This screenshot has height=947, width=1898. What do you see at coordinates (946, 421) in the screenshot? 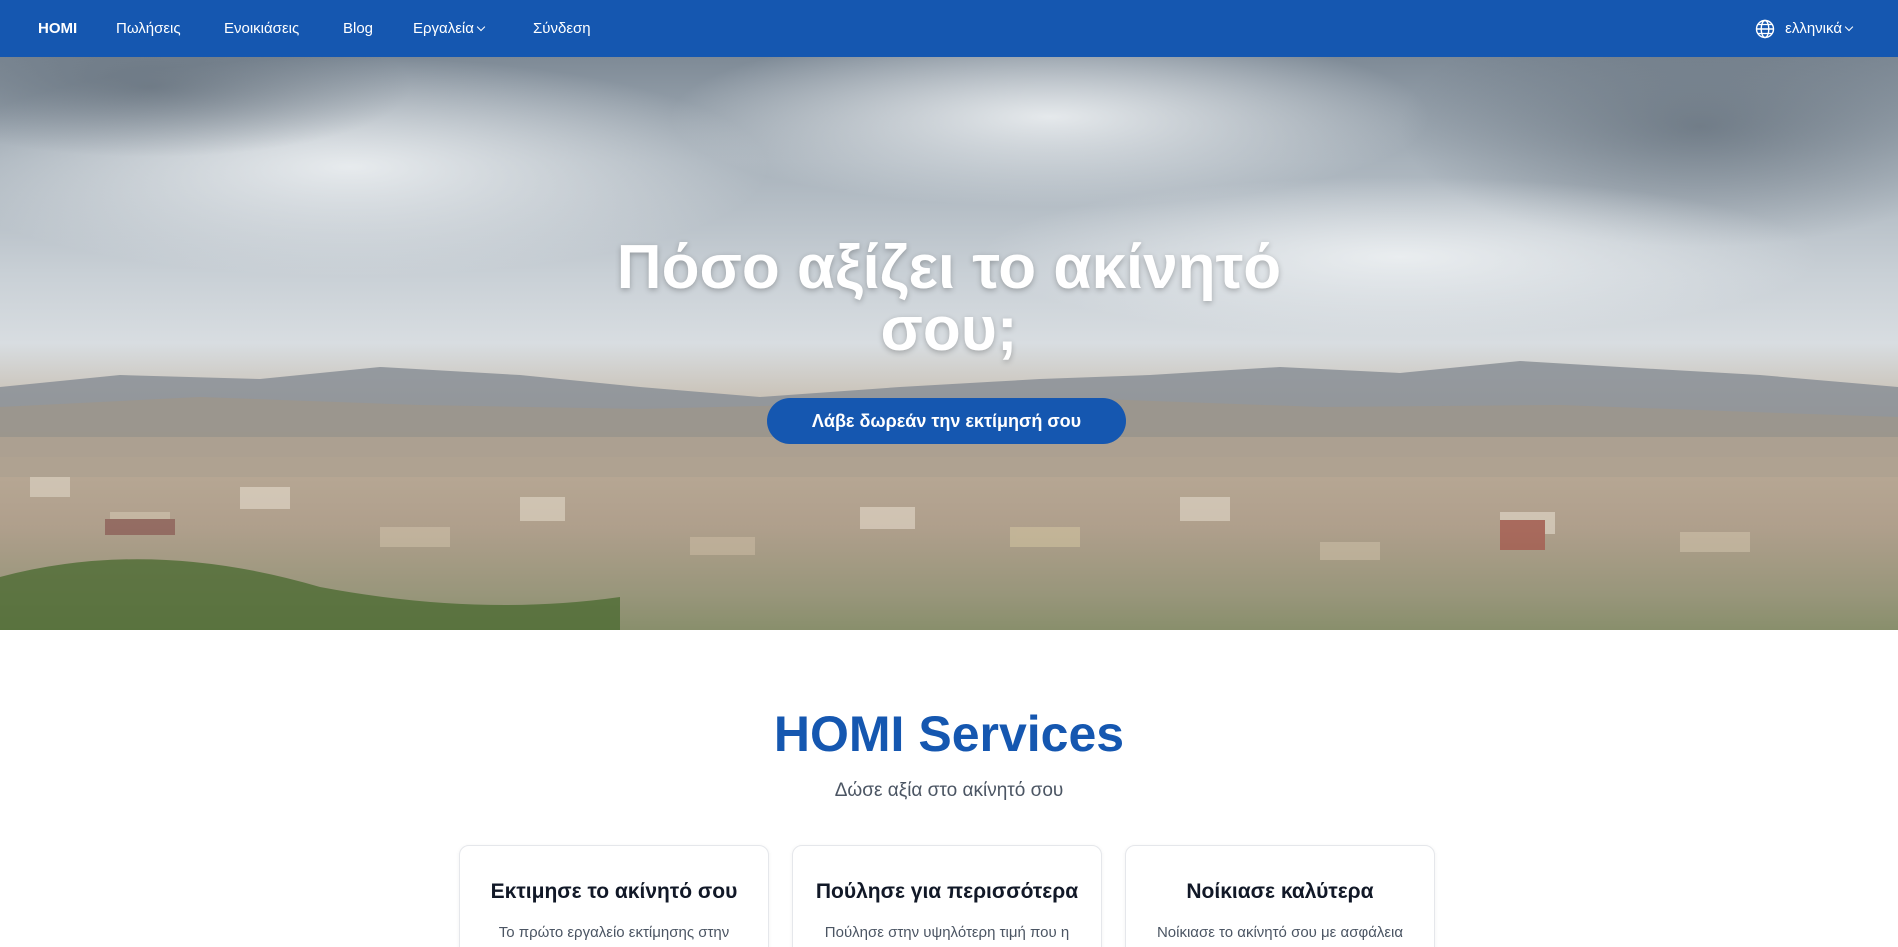
I see `free-valuation-button: Λάβε δωρεάν την εκτίμησή σου` at bounding box center [946, 421].